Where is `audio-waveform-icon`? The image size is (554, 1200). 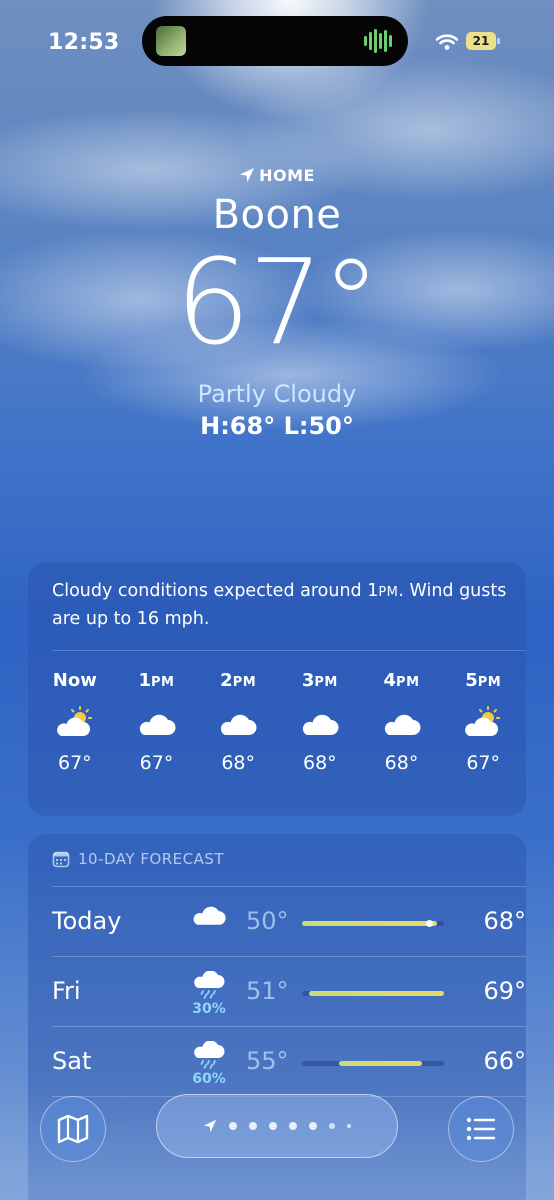
audio-waveform-icon is located at coordinates (378, 41).